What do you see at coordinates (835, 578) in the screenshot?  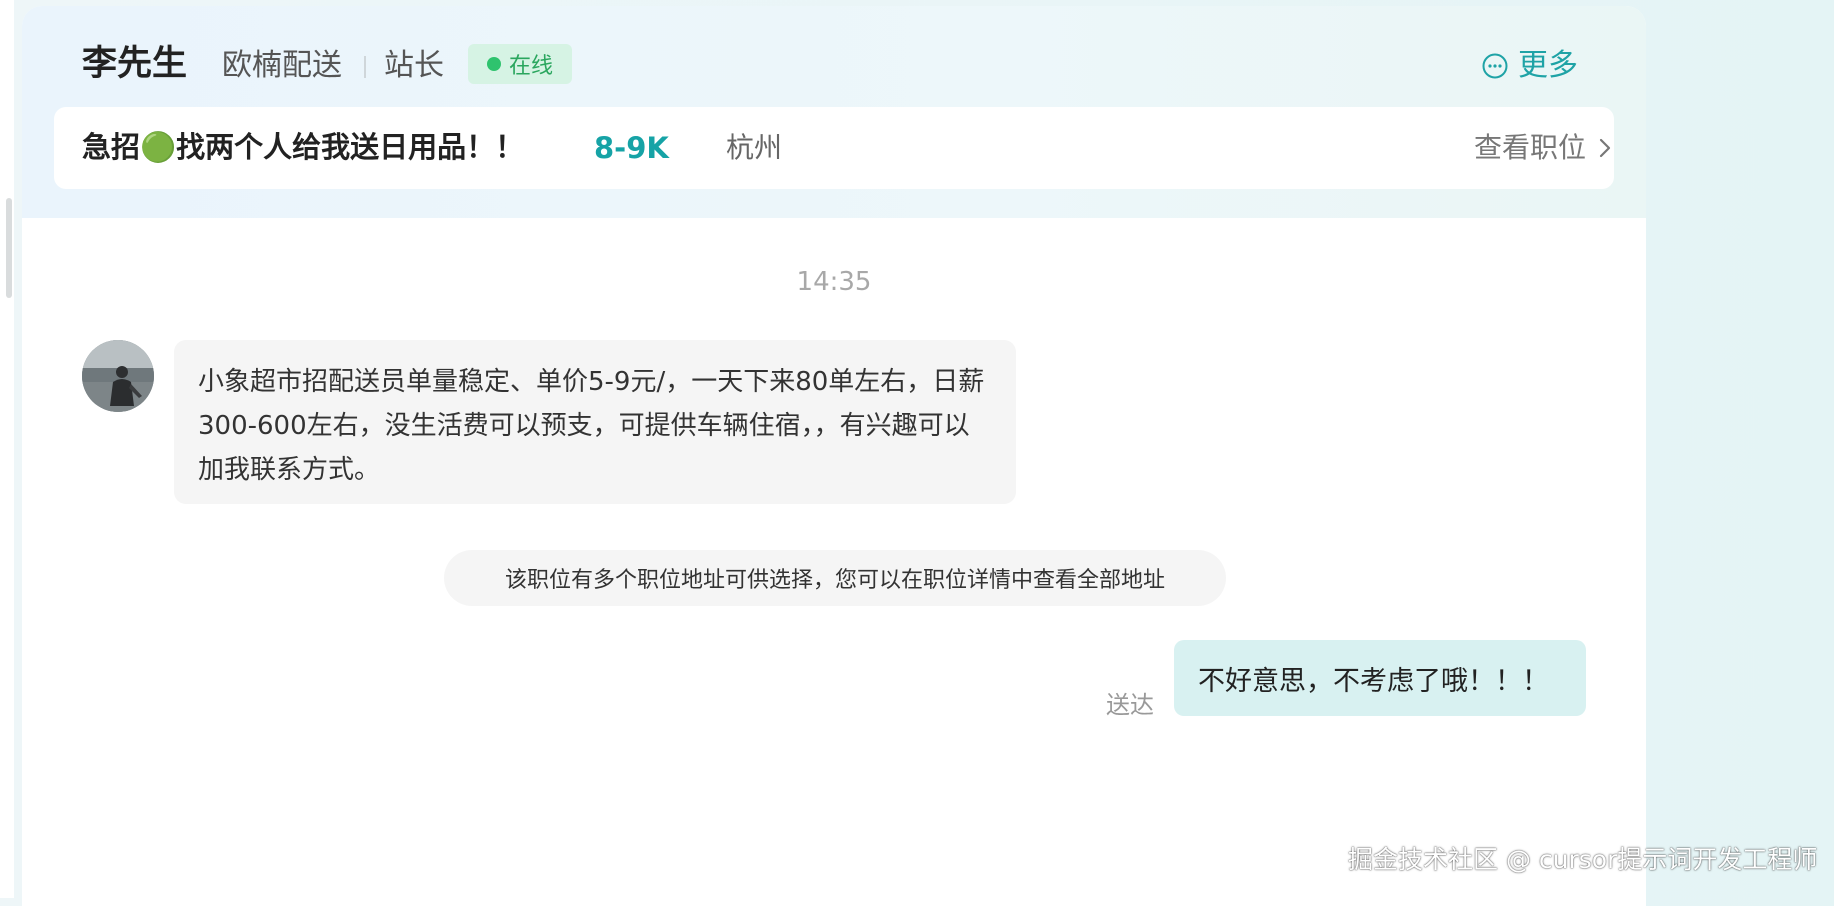 I see `system-notice: 该职位有多个职位地址可供选择，您可以在职位详情中查看全部地址` at bounding box center [835, 578].